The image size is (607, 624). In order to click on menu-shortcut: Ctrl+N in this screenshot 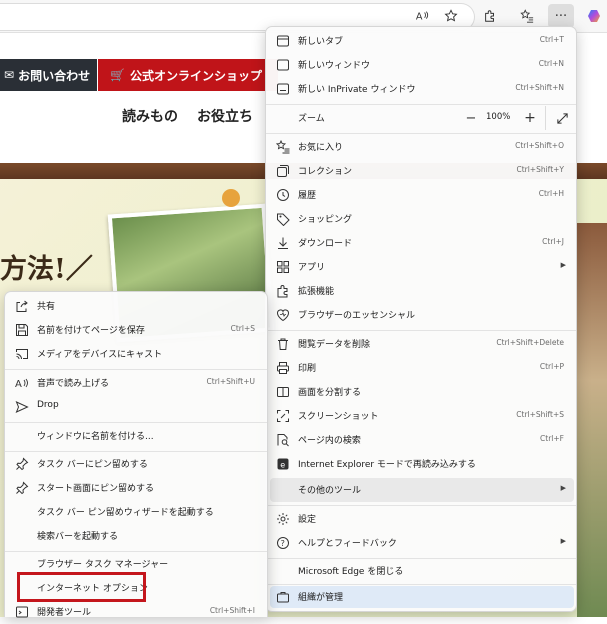, I will do `click(551, 63)`.